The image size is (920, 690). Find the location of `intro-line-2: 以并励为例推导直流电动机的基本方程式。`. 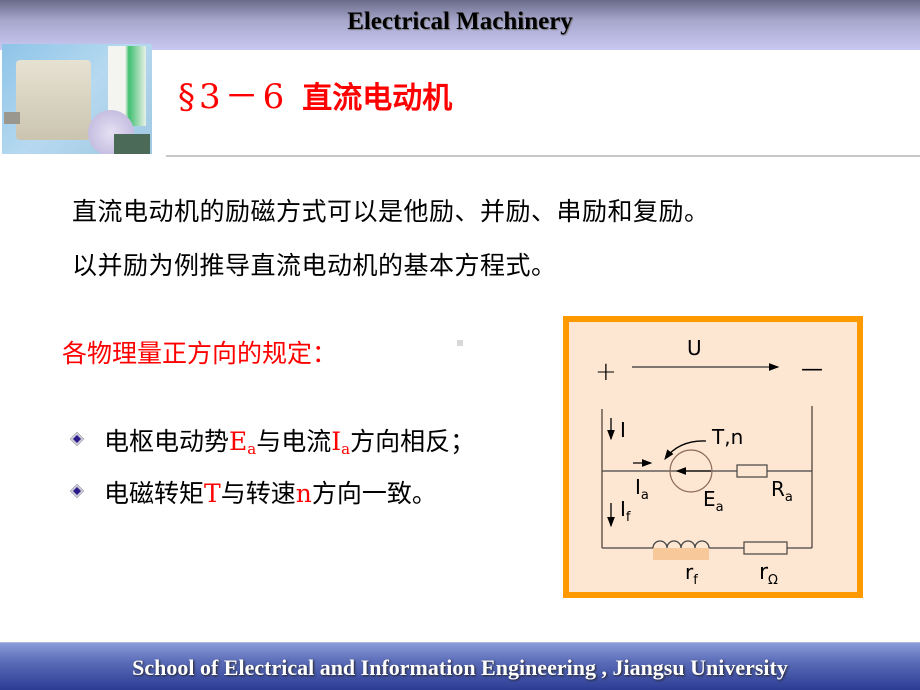

intro-line-2: 以并励为例推导直流电动机的基本方程式。 is located at coordinates (314, 265).